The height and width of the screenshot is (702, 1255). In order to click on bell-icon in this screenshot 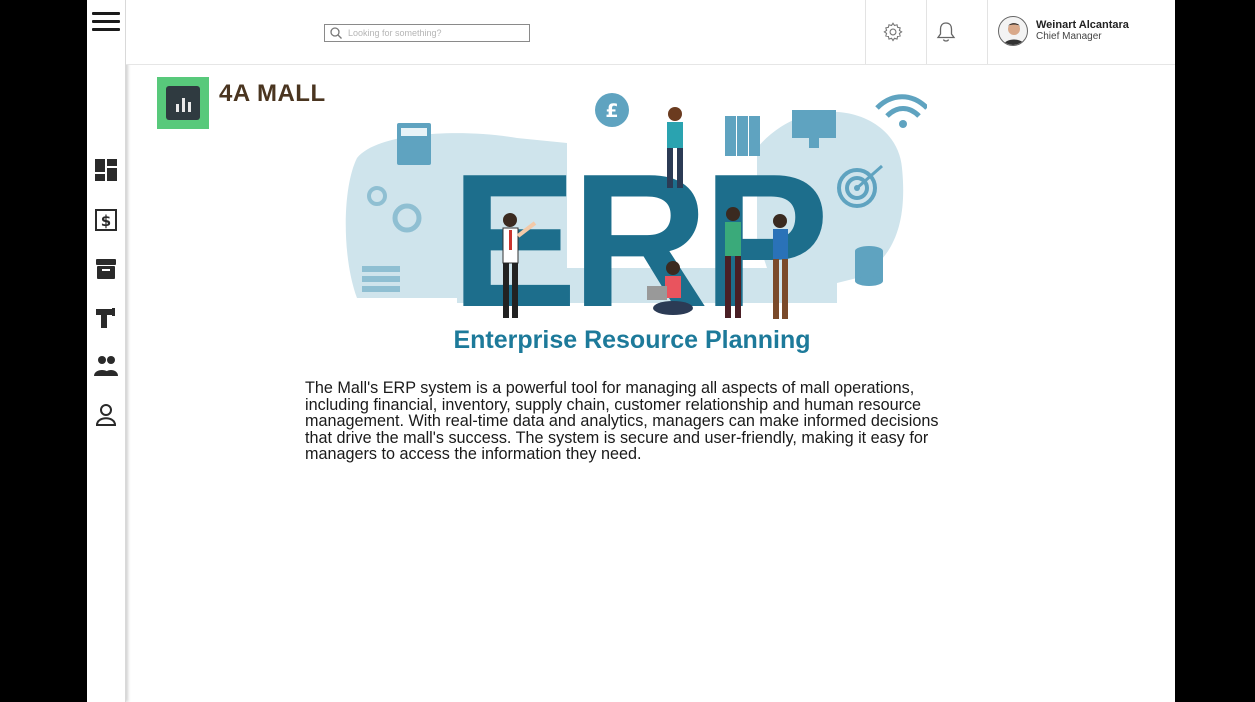, I will do `click(946, 32)`.